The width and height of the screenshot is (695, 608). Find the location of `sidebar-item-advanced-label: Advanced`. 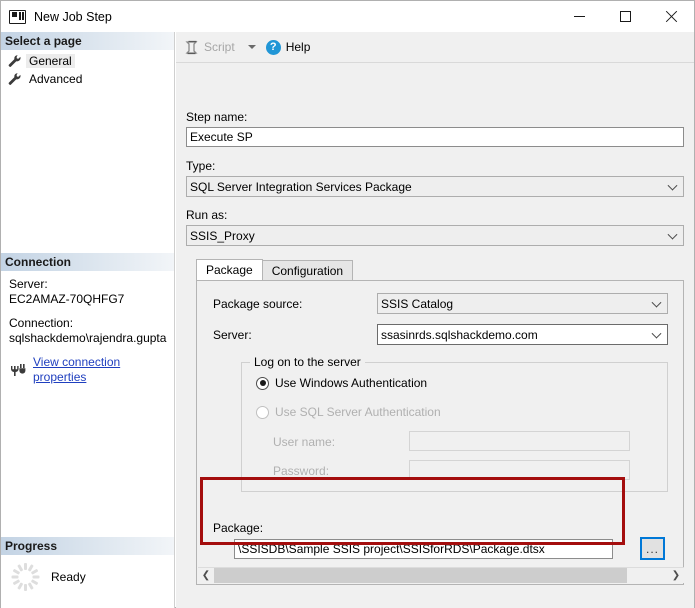

sidebar-item-advanced-label: Advanced is located at coordinates (56, 79).